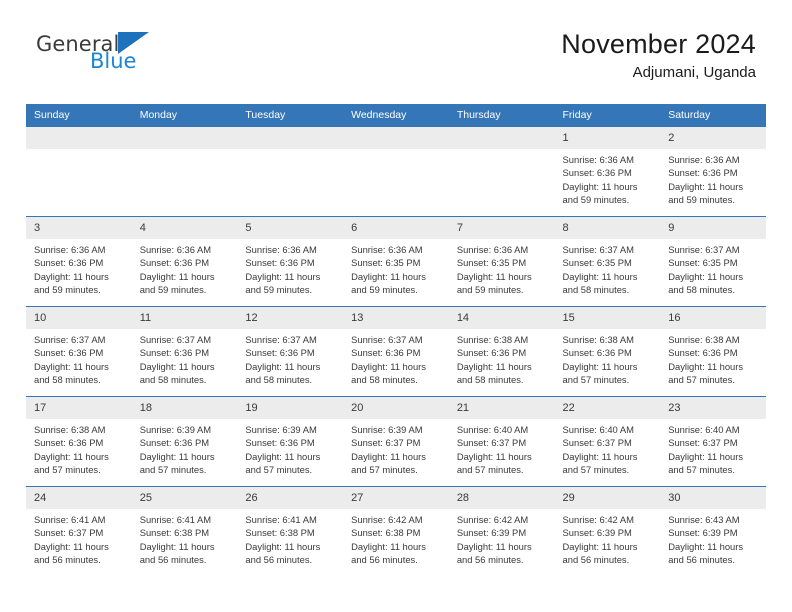 The width and height of the screenshot is (792, 612). What do you see at coordinates (386, 263) in the screenshot?
I see `day-sunset-line: Sunset: 6:35 PM` at bounding box center [386, 263].